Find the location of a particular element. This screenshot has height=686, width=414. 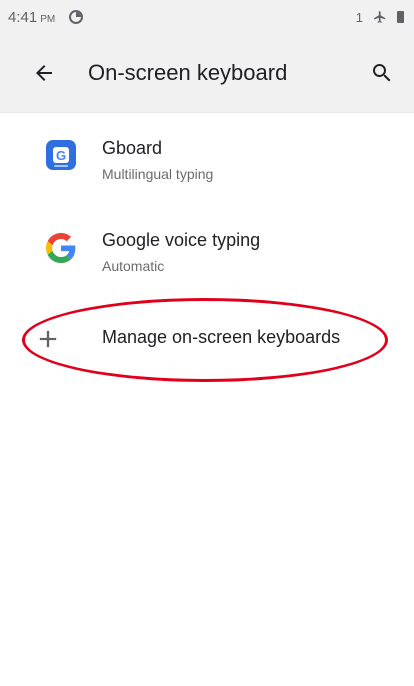

google-g-glyph is located at coordinates (61, 248).